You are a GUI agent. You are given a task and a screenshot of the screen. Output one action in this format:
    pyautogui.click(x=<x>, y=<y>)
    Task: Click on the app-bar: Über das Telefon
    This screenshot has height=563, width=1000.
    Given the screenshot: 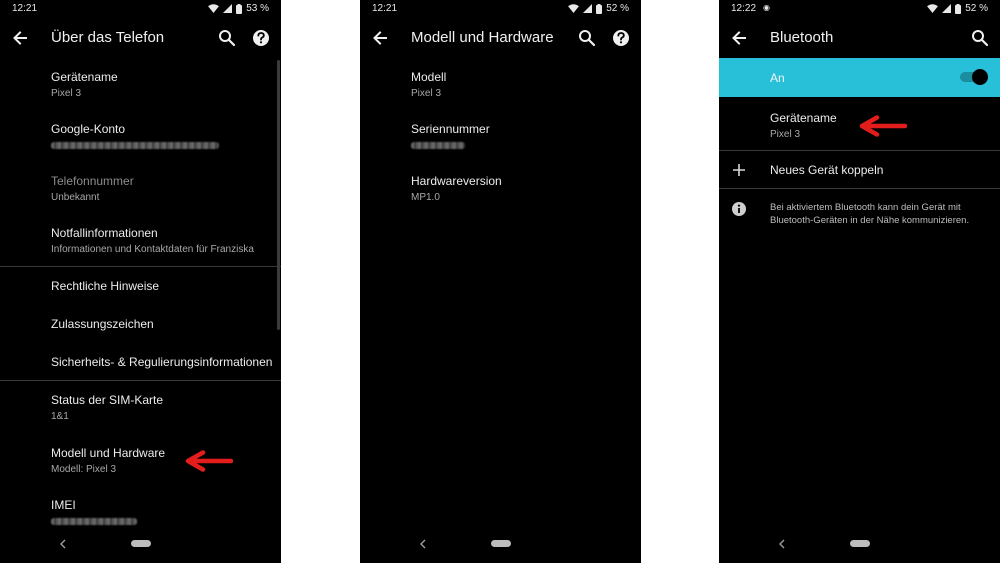 What is the action you would take?
    pyautogui.click(x=140, y=38)
    